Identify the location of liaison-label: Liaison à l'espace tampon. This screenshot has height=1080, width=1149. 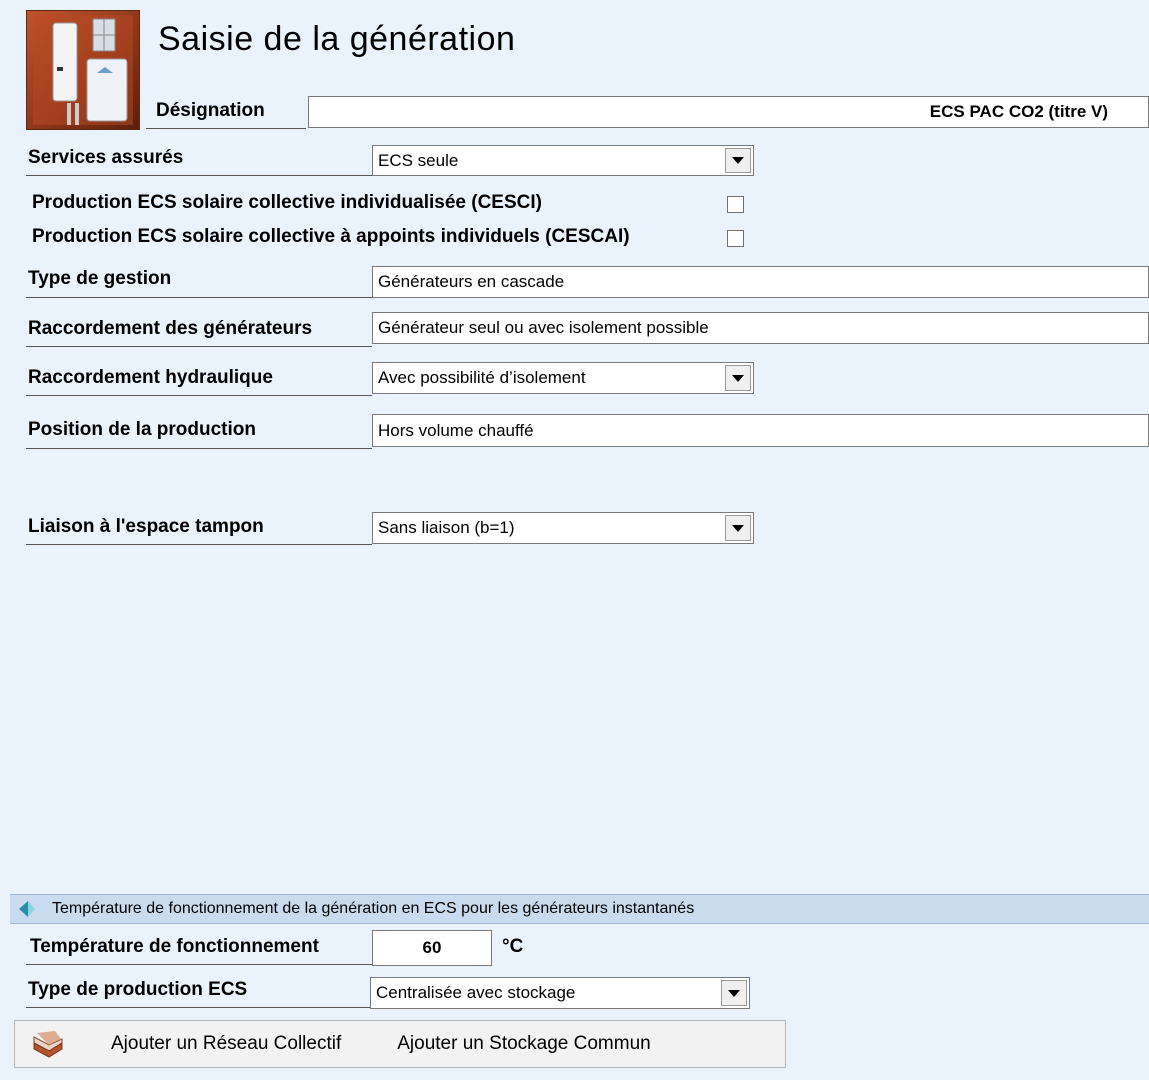
(146, 526).